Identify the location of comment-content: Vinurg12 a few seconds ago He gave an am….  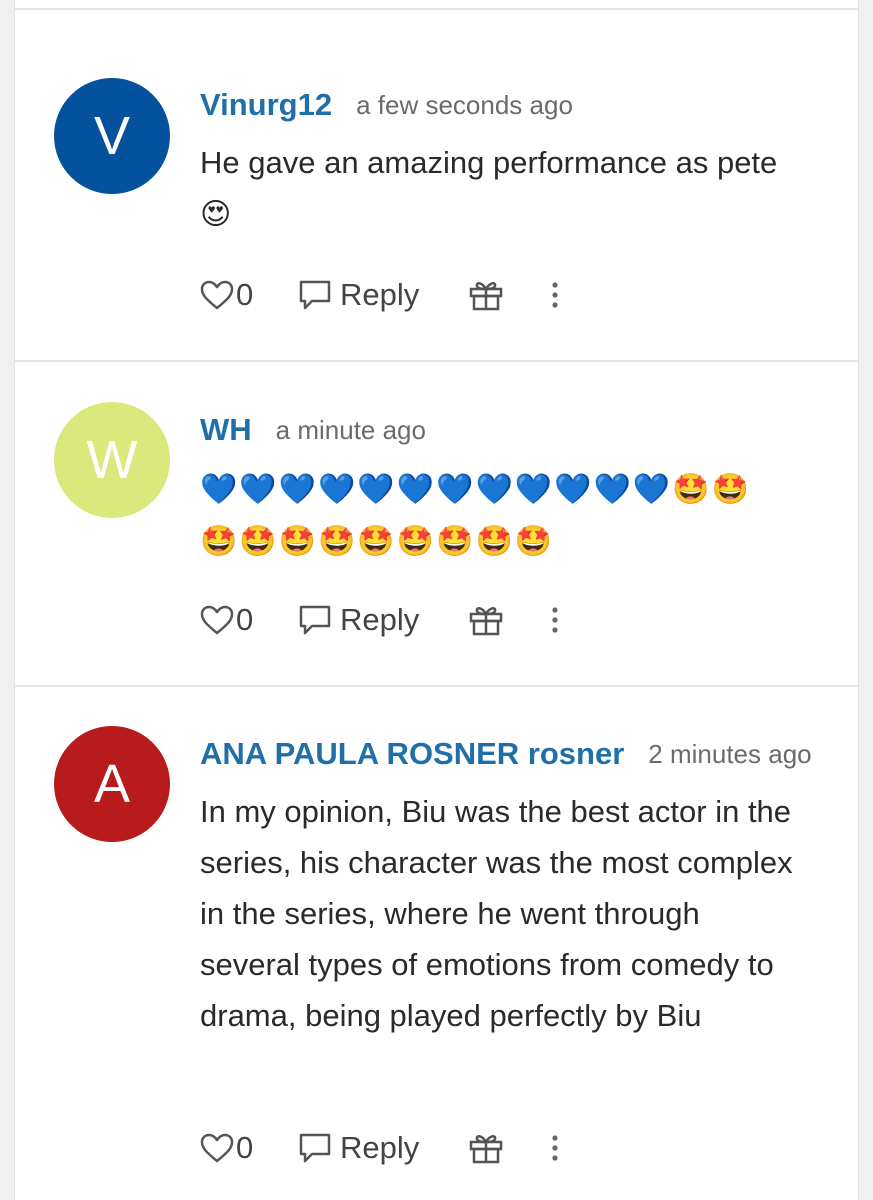
(519, 162).